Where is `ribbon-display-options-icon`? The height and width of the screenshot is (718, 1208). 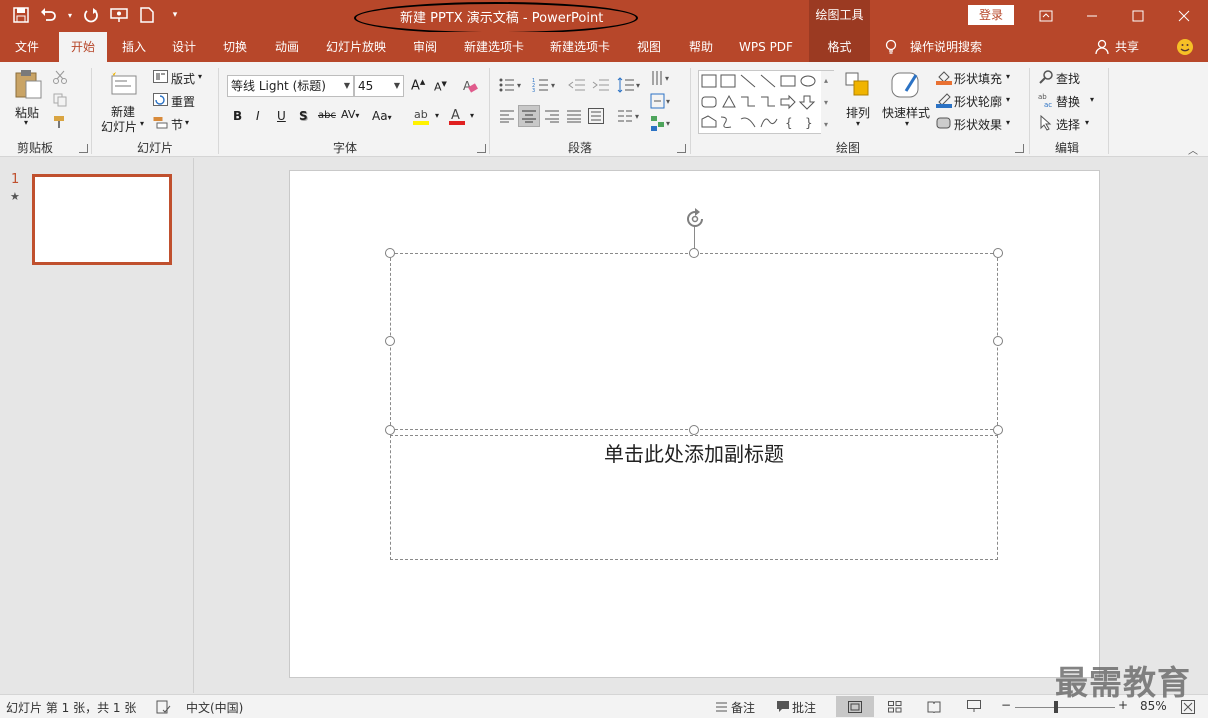 ribbon-display-options-icon is located at coordinates (1046, 16).